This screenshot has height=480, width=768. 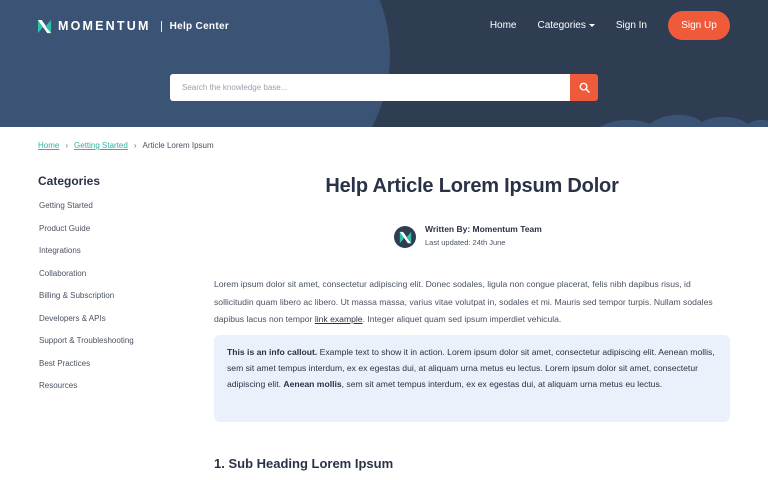 I want to click on avatar, so click(x=405, y=237).